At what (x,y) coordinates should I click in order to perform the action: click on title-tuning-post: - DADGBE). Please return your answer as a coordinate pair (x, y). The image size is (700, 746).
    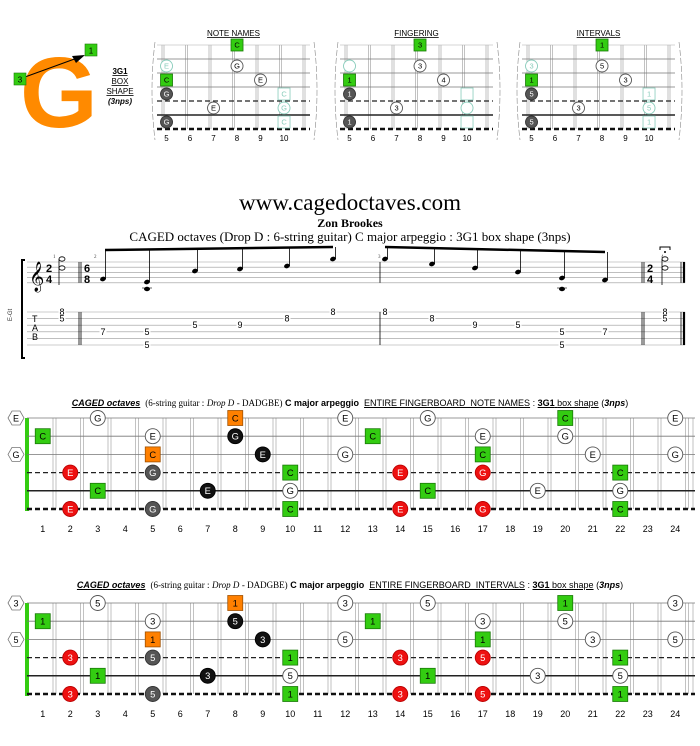
    Looking at the image, I should click on (259, 403).